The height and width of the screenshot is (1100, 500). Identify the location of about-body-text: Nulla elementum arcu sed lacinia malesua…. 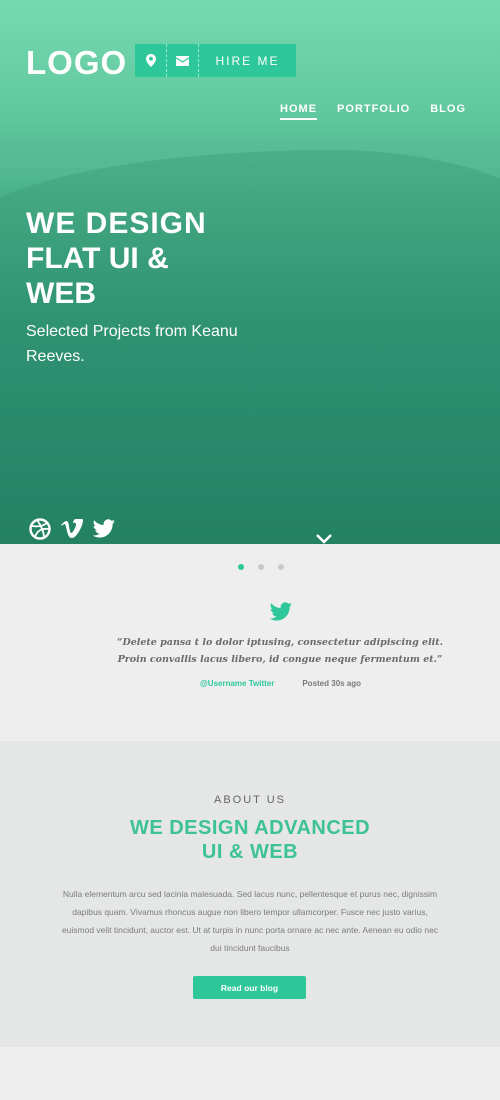
(250, 921).